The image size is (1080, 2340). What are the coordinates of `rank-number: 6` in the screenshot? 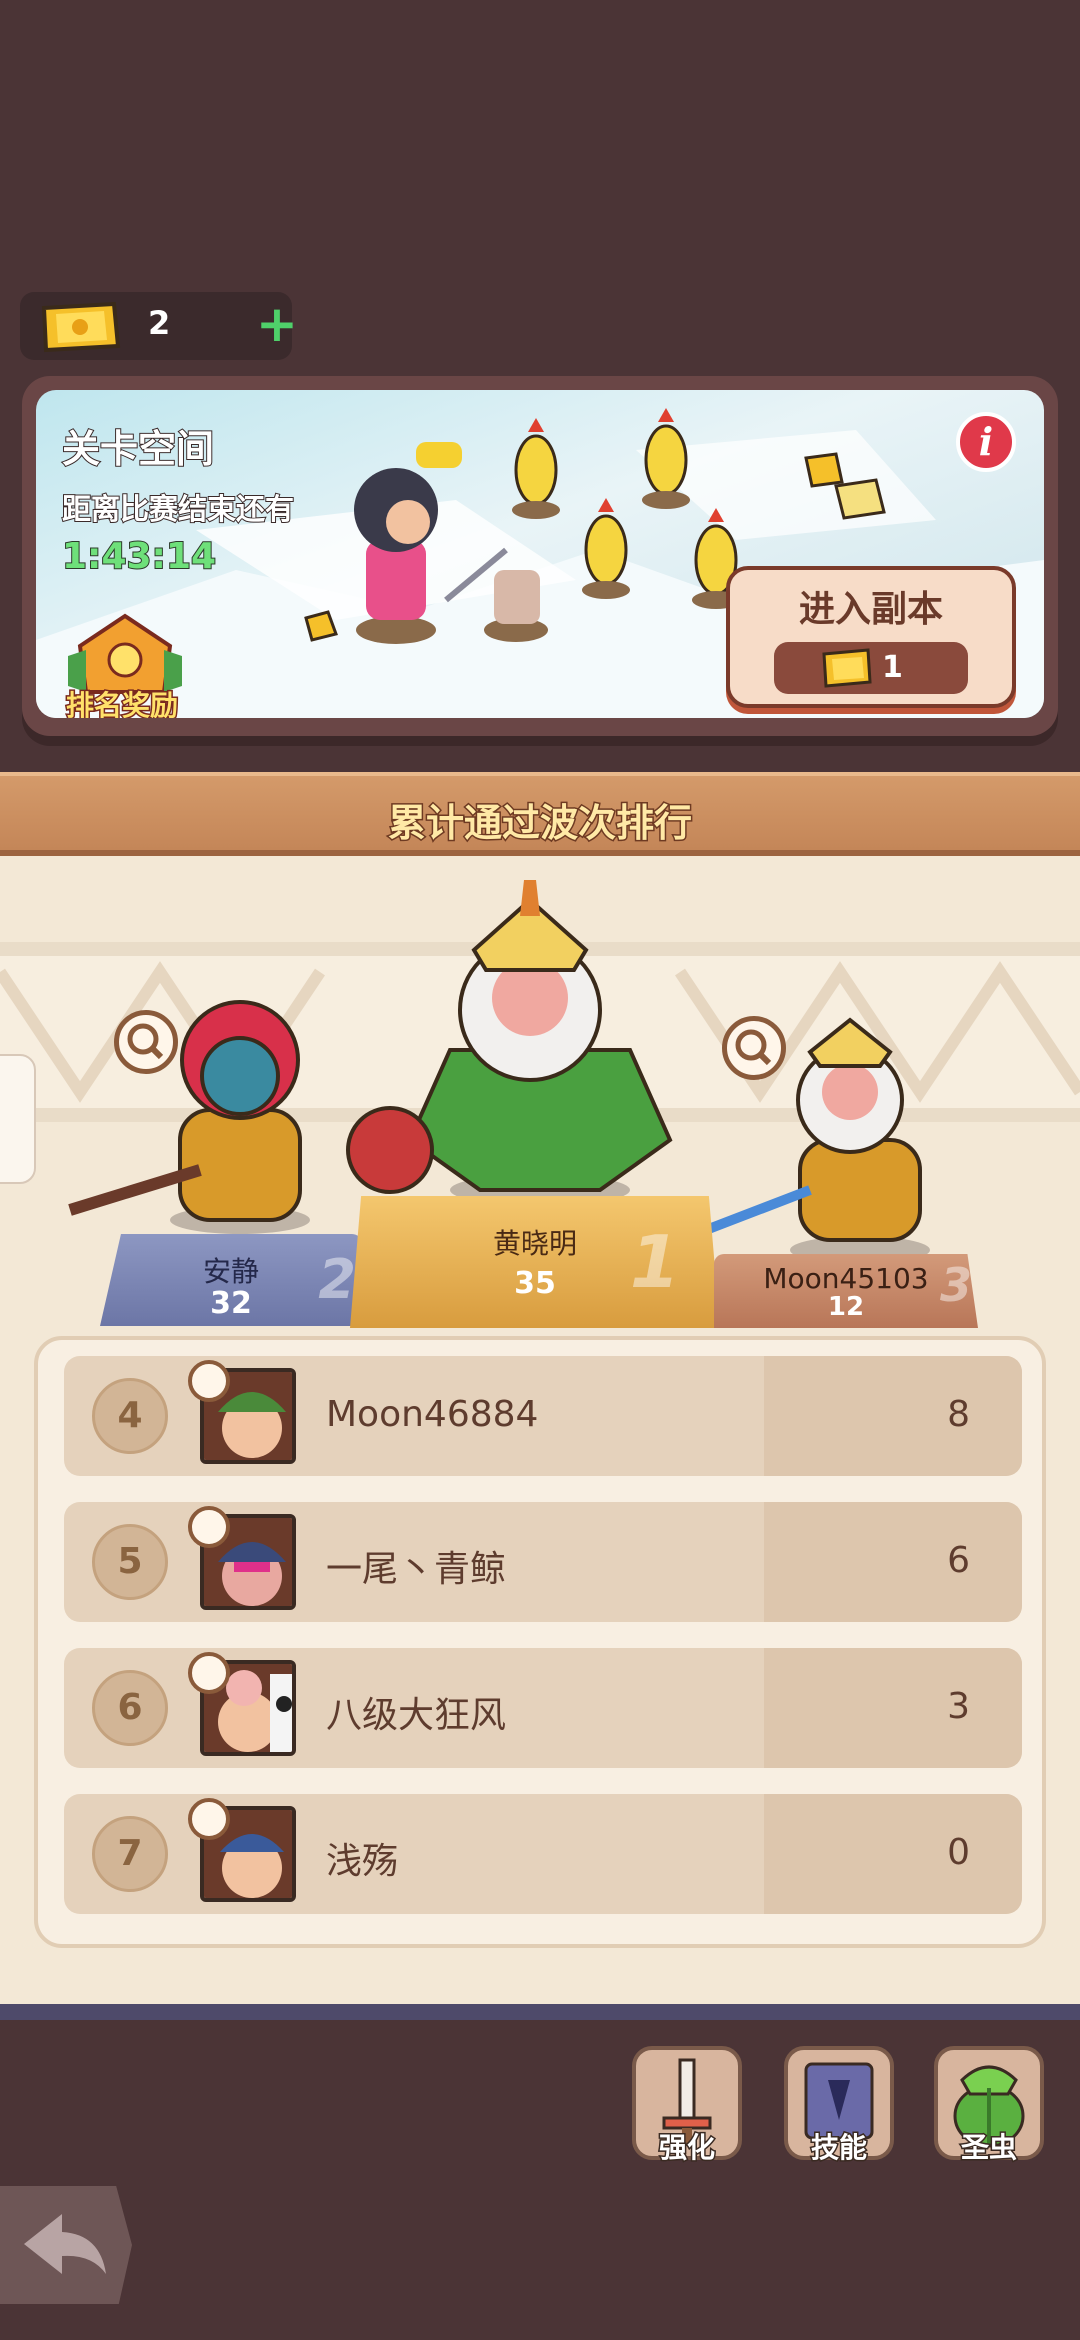 It's located at (130, 1708).